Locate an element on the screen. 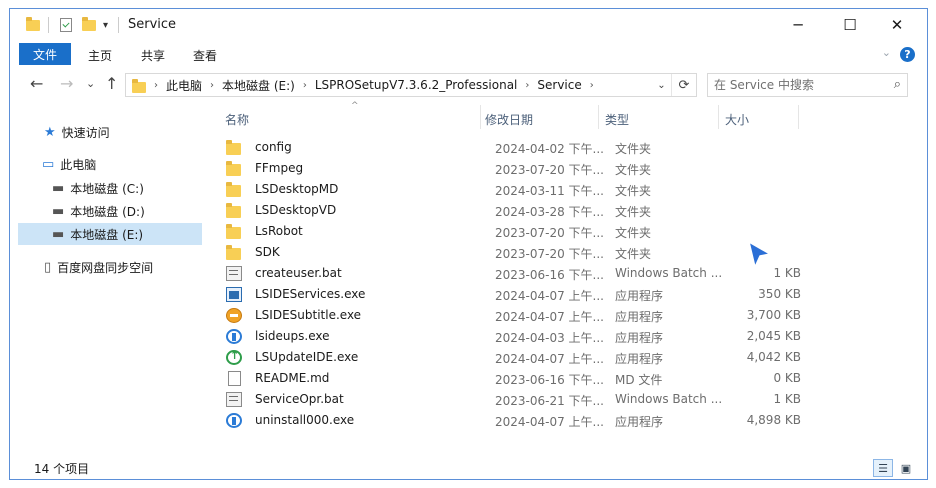 This screenshot has height=488, width=936. address-history-dropdown: ⌄ is located at coordinates (662, 85).